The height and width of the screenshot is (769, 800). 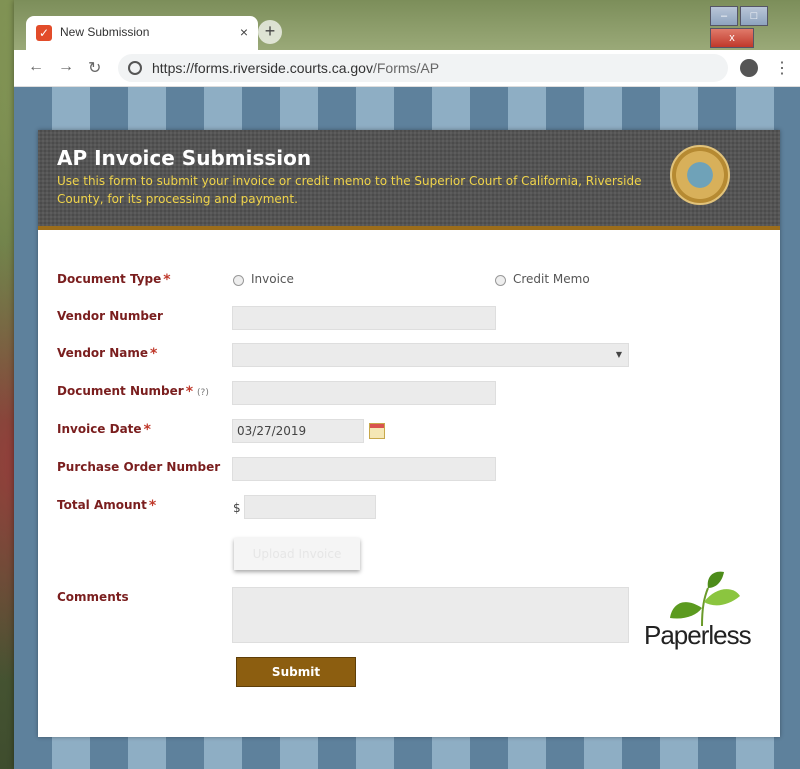 What do you see at coordinates (724, 16) in the screenshot?
I see `minimize-button: –` at bounding box center [724, 16].